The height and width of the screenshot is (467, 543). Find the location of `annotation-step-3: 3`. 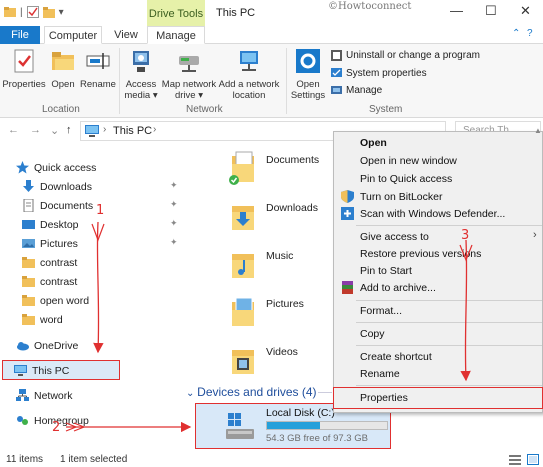

annotation-step-3: 3 is located at coordinates (465, 235).